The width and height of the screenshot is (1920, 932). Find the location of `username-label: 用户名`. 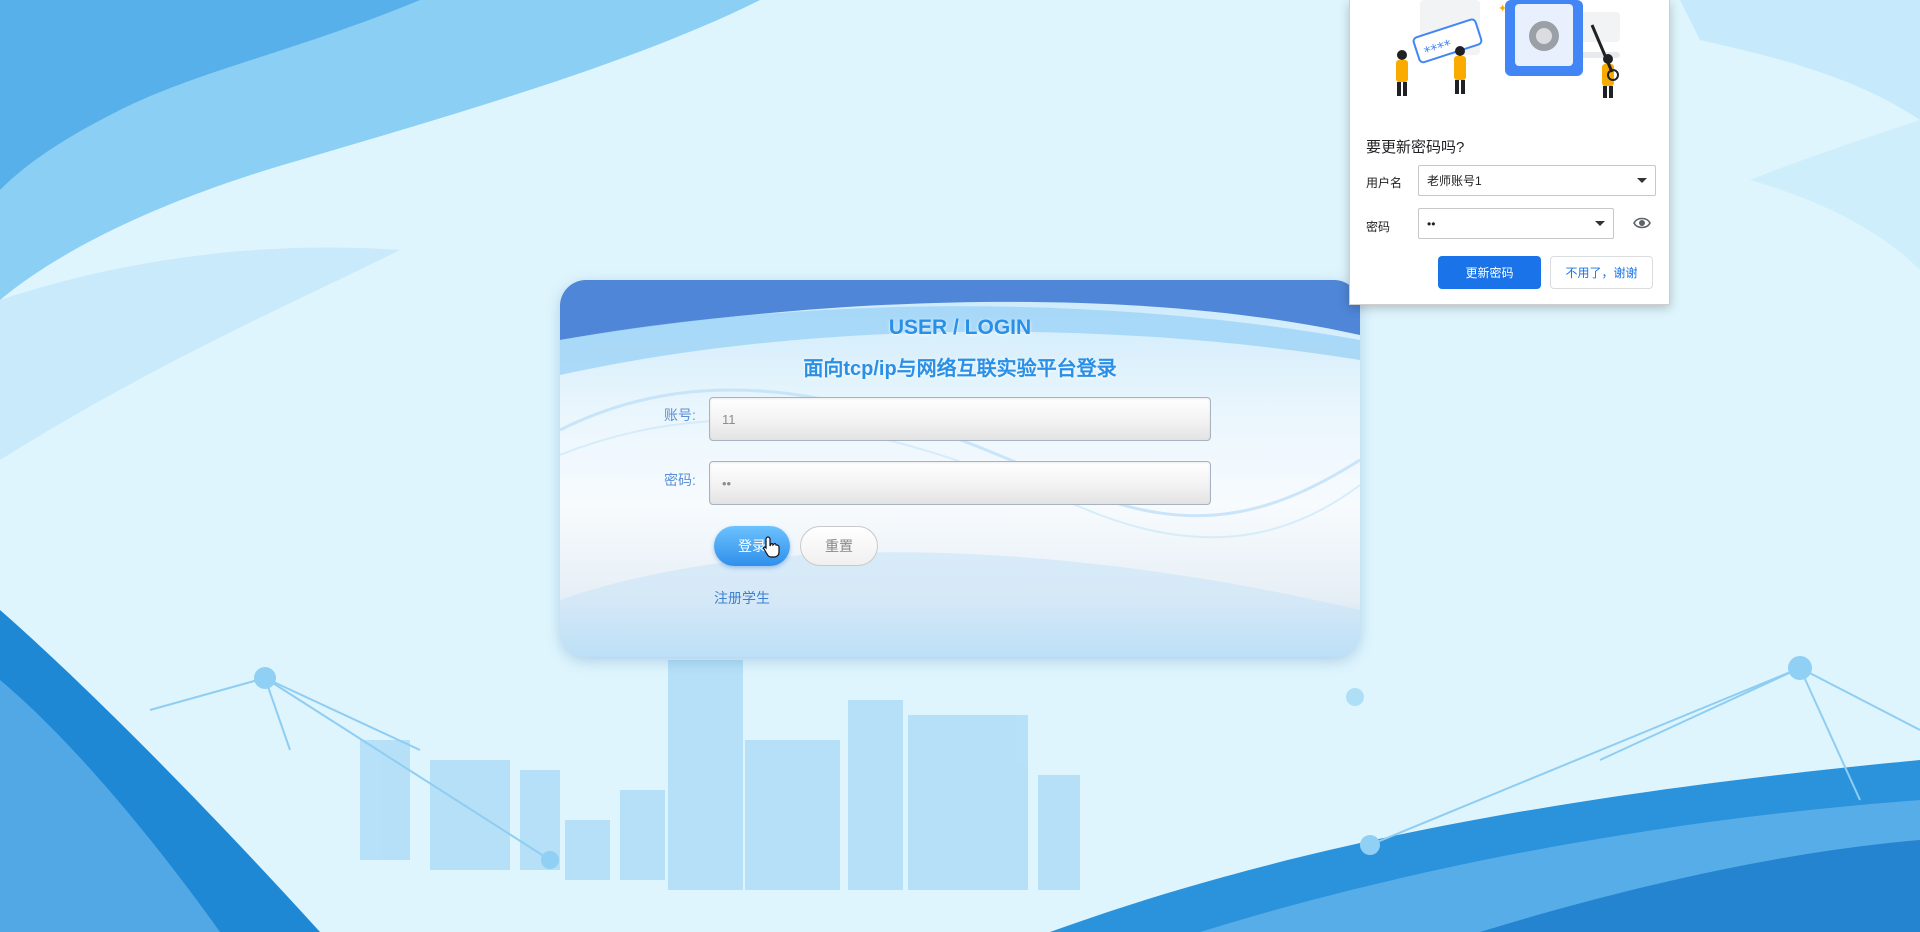

username-label: 用户名 is located at coordinates (1384, 183).